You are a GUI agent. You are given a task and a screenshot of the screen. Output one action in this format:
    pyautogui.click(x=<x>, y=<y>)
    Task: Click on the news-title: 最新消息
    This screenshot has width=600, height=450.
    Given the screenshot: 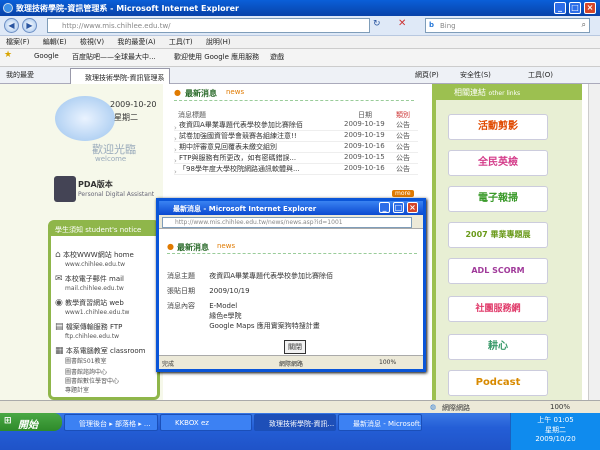 What is the action you would take?
    pyautogui.click(x=201, y=93)
    